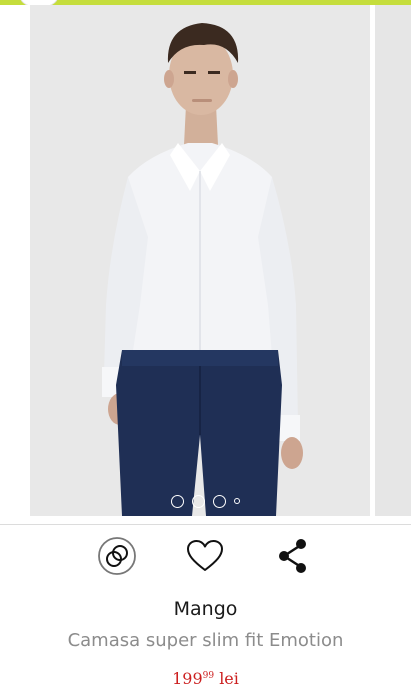  I want to click on product-brand: Mango, so click(205, 609).